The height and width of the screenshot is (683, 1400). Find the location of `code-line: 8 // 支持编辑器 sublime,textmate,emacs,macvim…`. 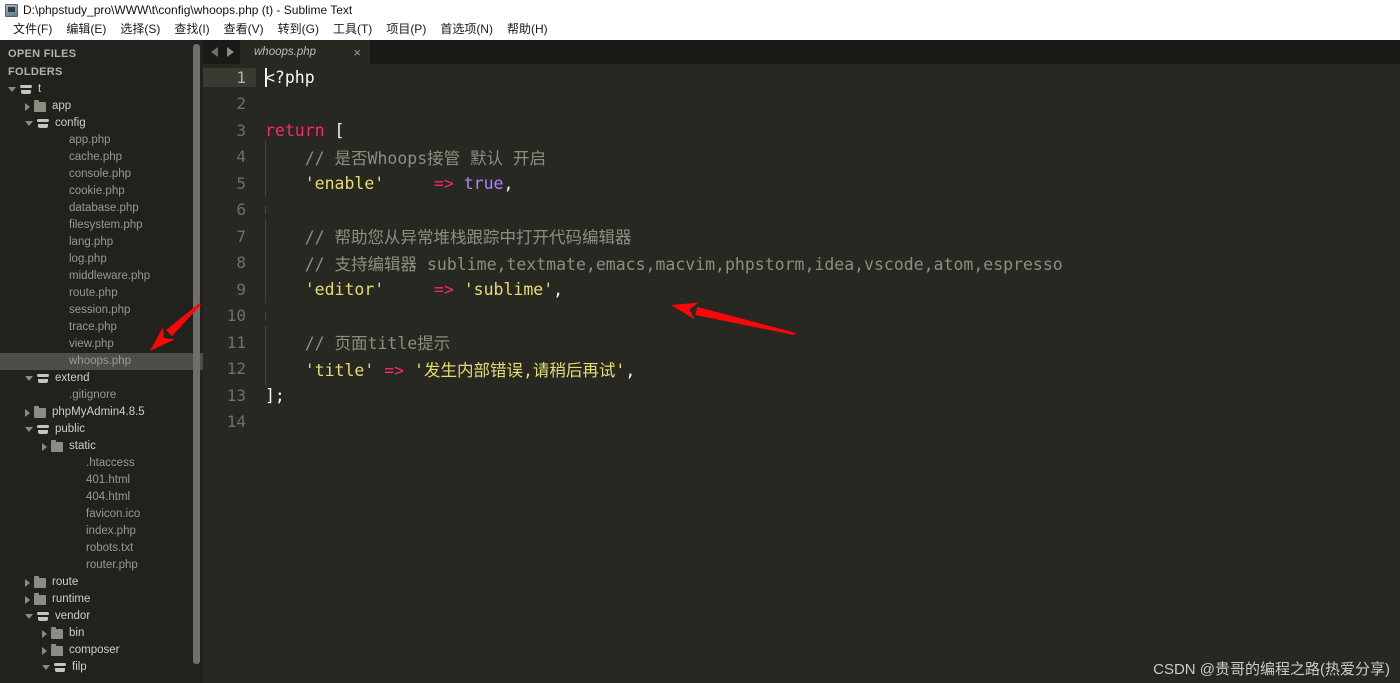

code-line: 8 // 支持编辑器 sublime,textmate,emacs,macvim… is located at coordinates (801, 262).